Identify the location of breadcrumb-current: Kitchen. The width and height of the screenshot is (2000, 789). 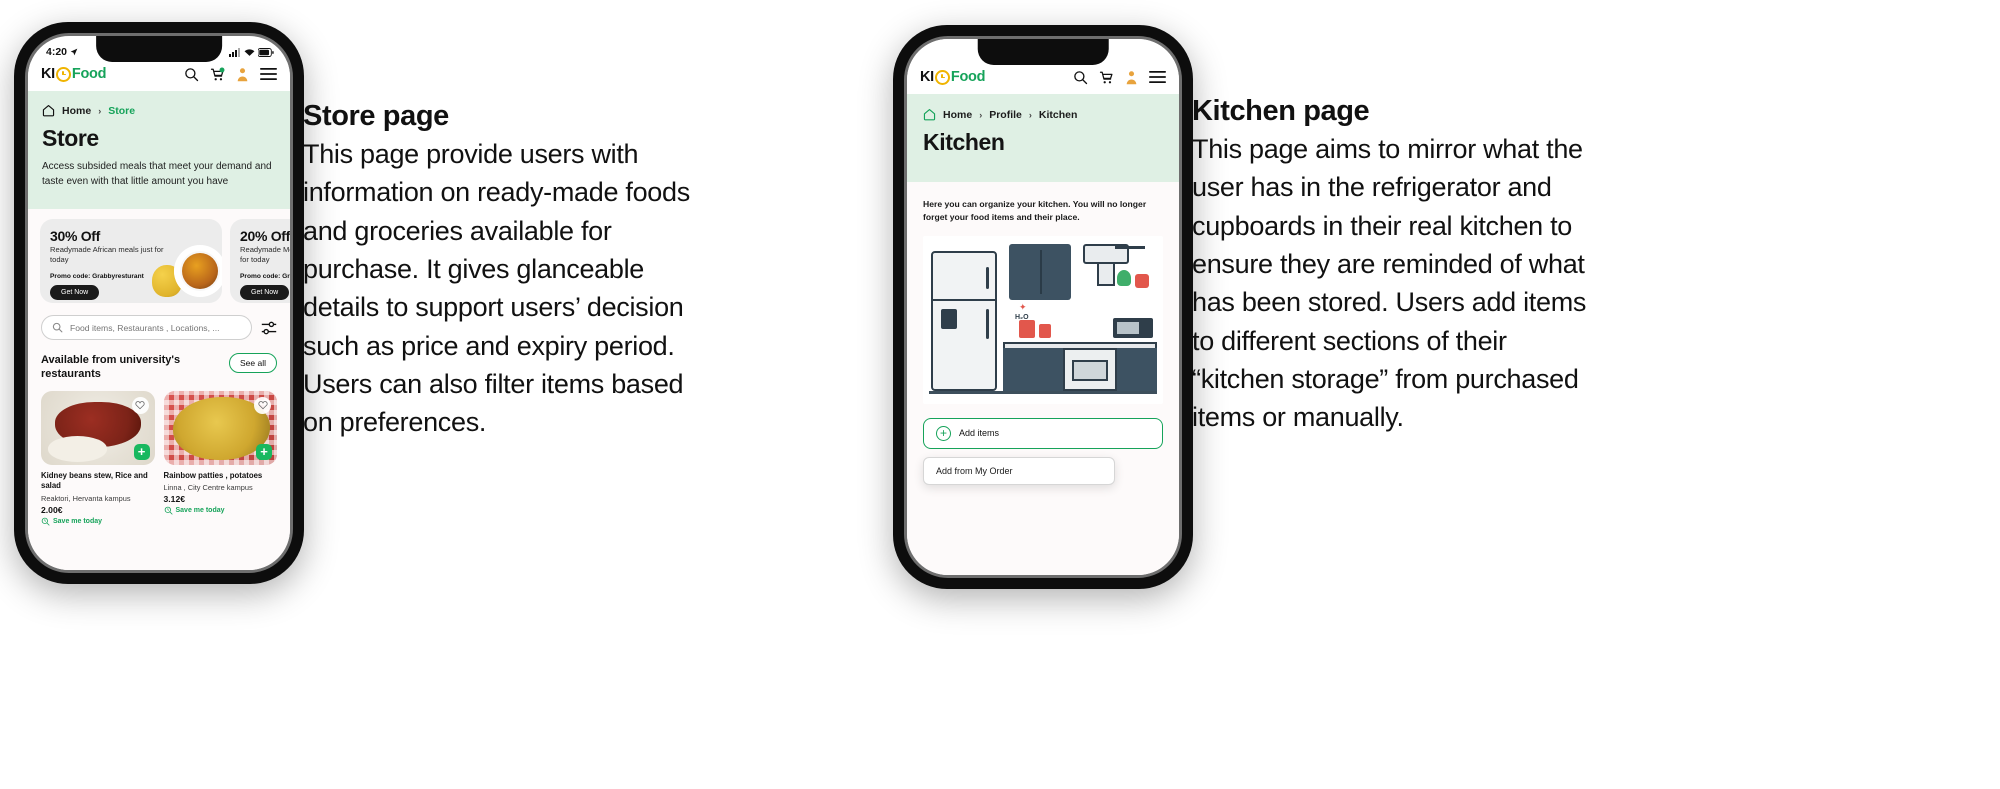
(1058, 114).